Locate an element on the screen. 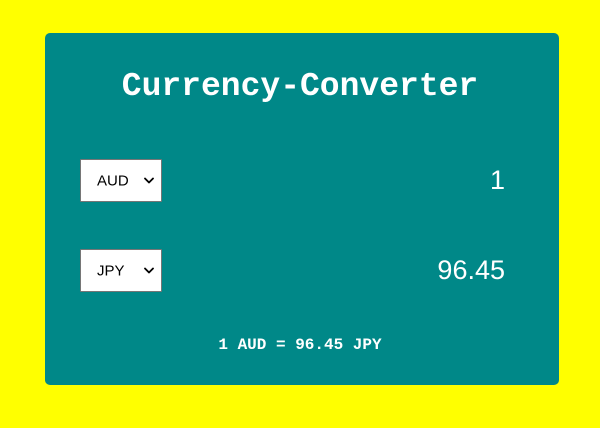  to-amount: 96.45 is located at coordinates (471, 270).